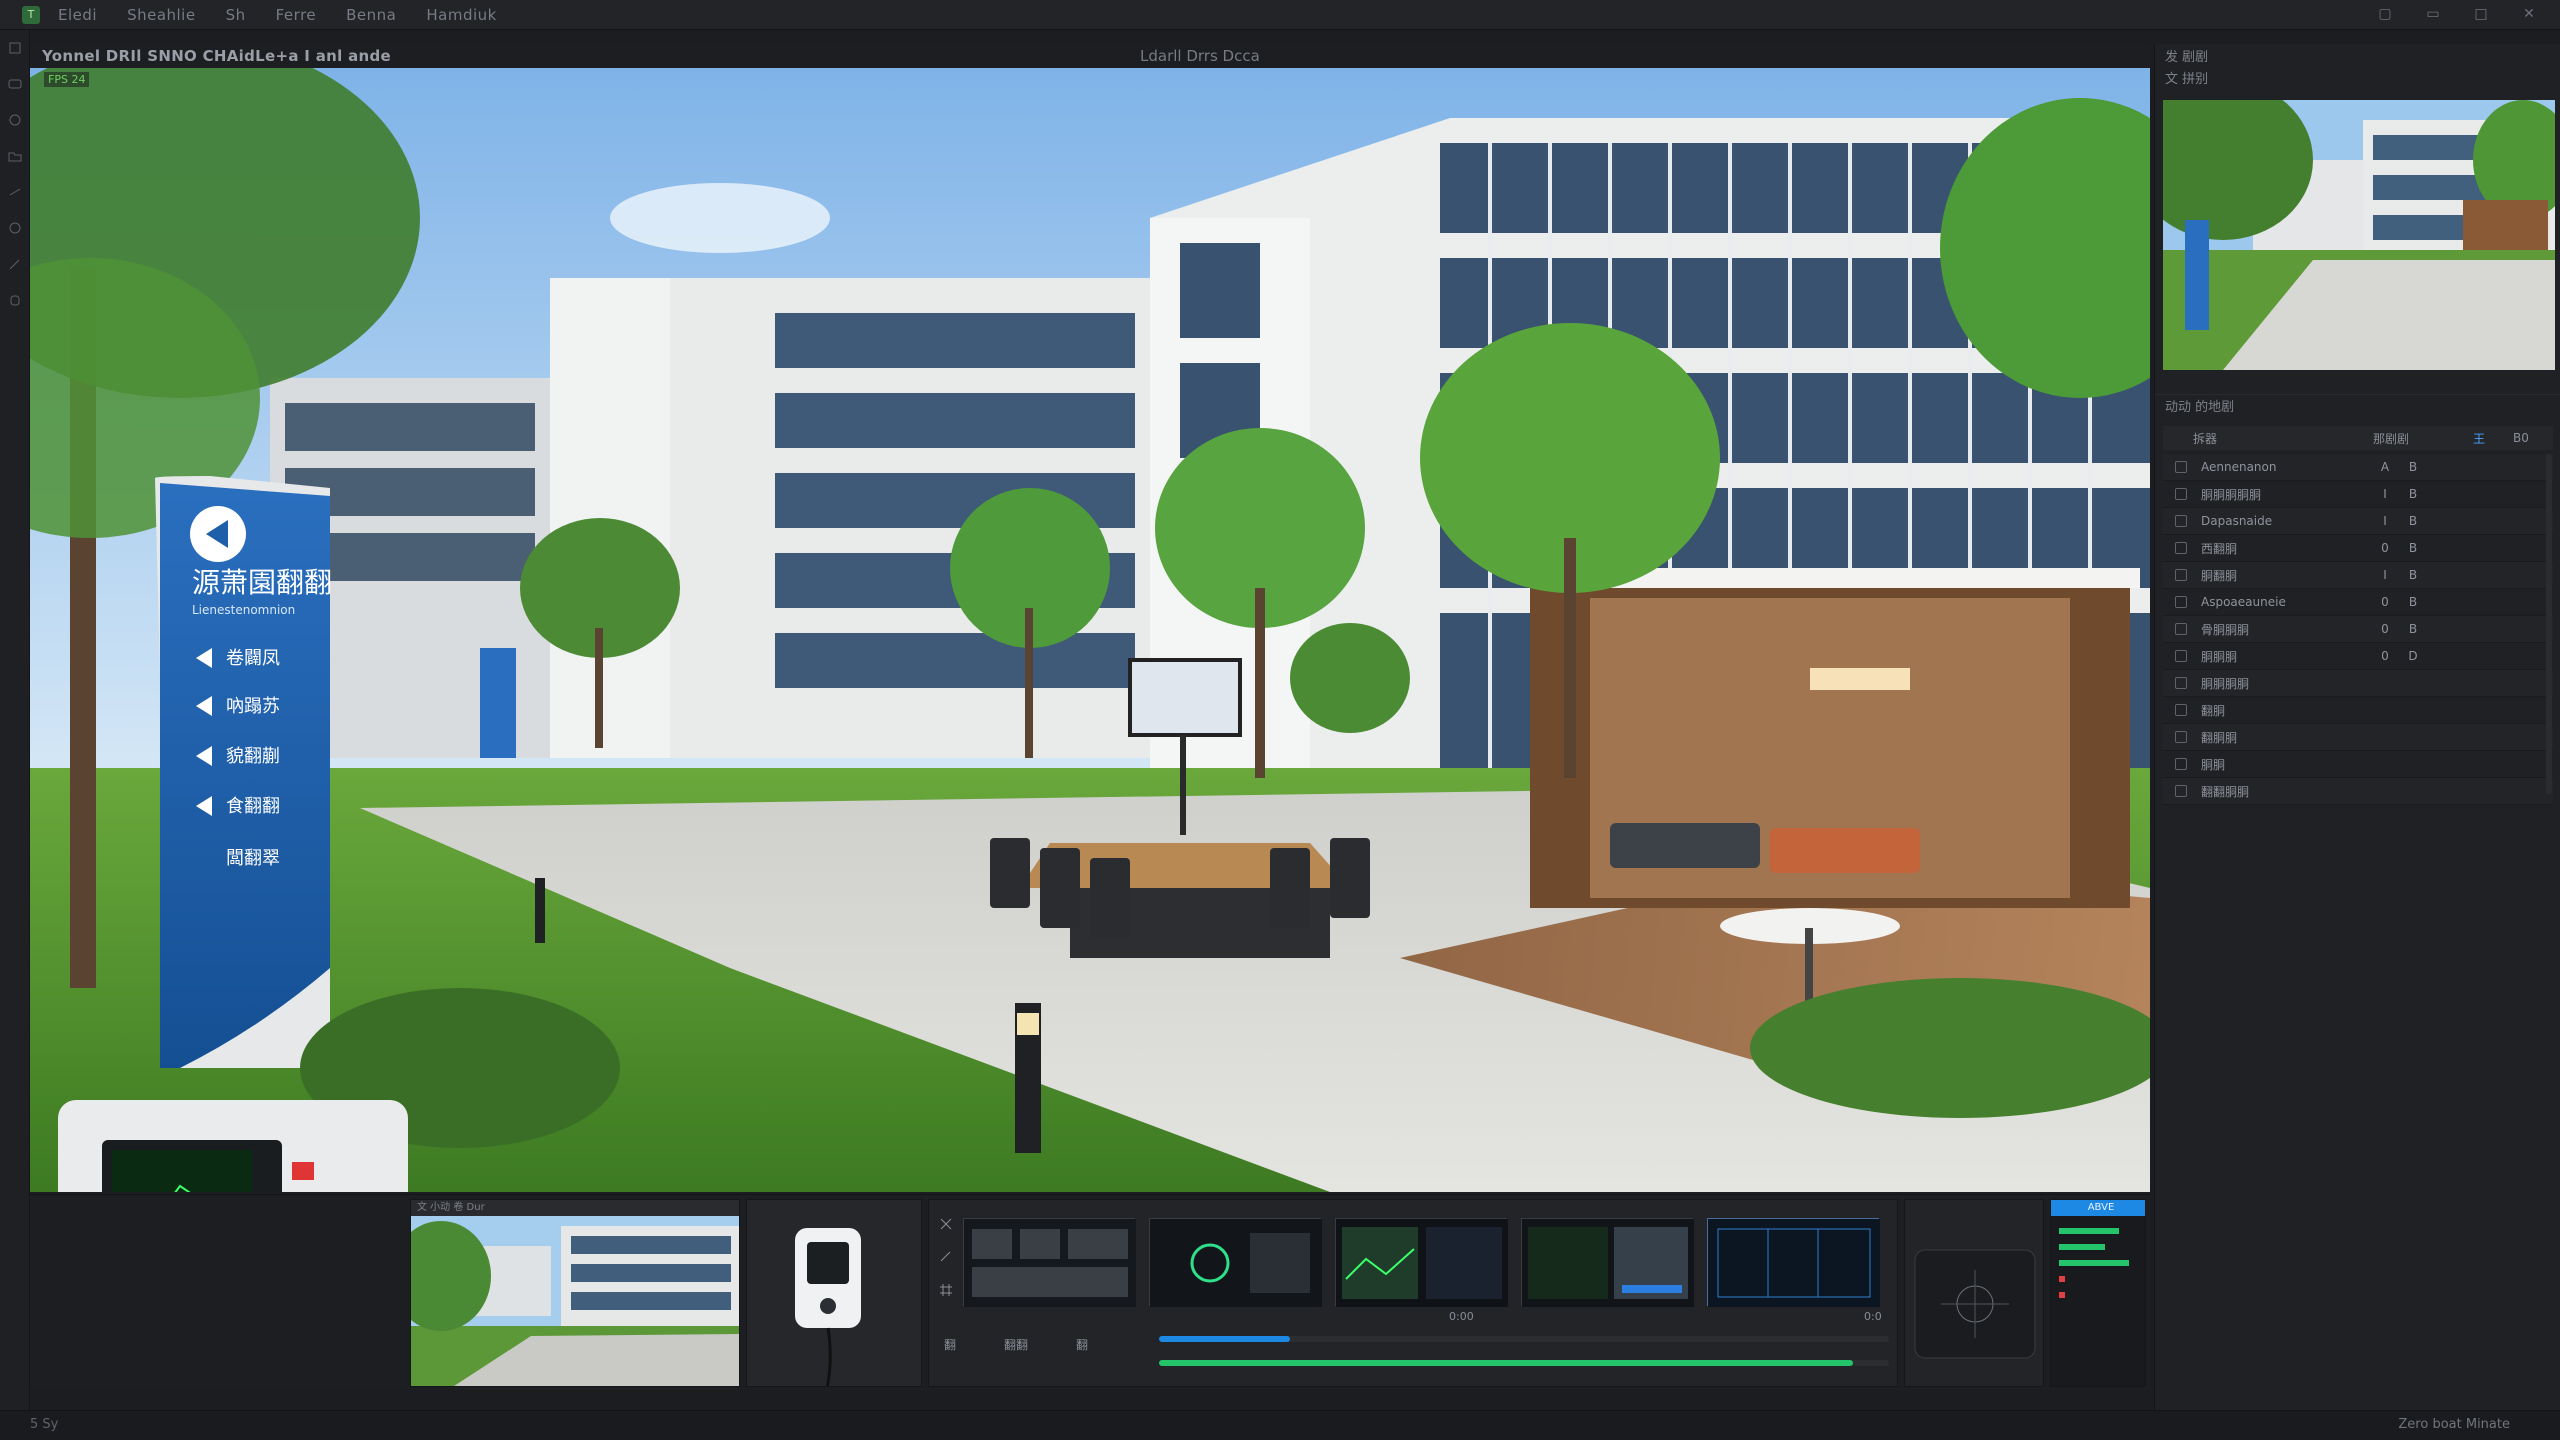 The width and height of the screenshot is (2560, 1440). Describe the element at coordinates (2243, 602) in the screenshot. I see `row-name: Aspoaeauneie` at that location.